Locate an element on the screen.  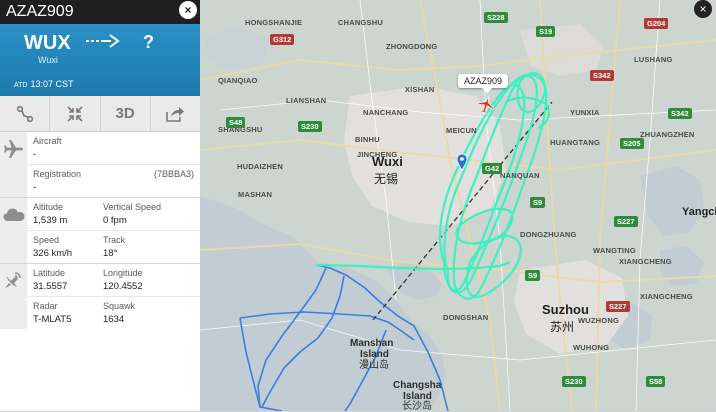
aircraft-icon is located at coordinates (486, 107).